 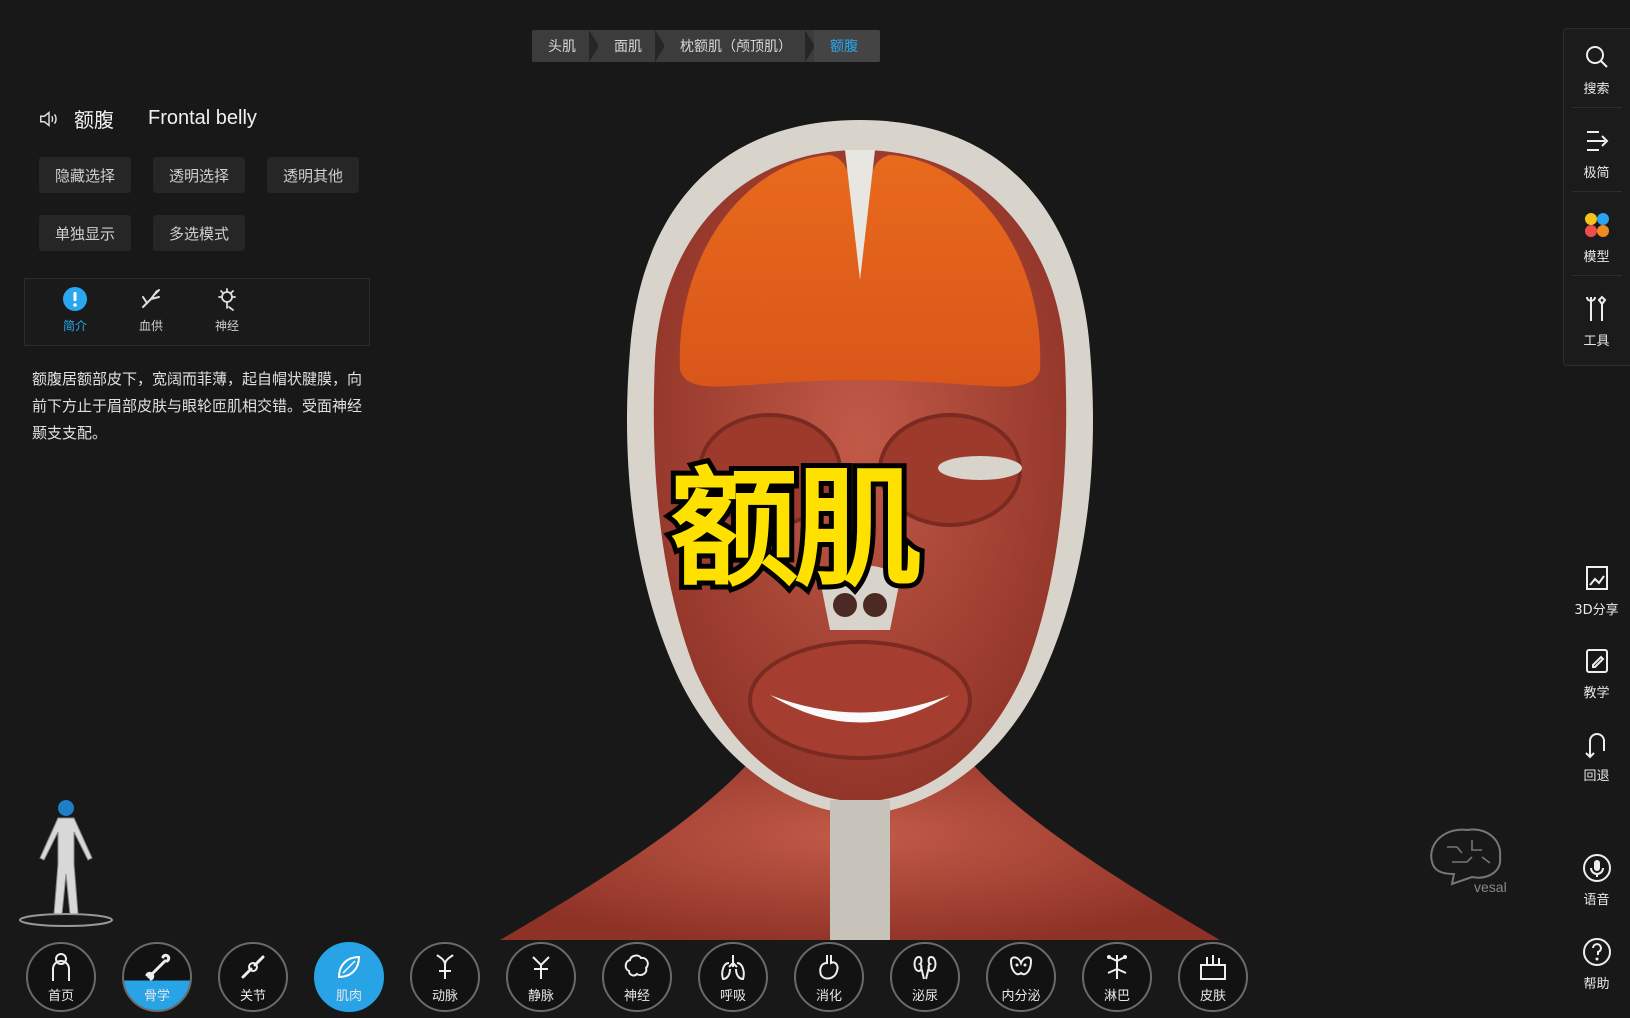 I want to click on tab-intro: 简介, so click(x=75, y=309).